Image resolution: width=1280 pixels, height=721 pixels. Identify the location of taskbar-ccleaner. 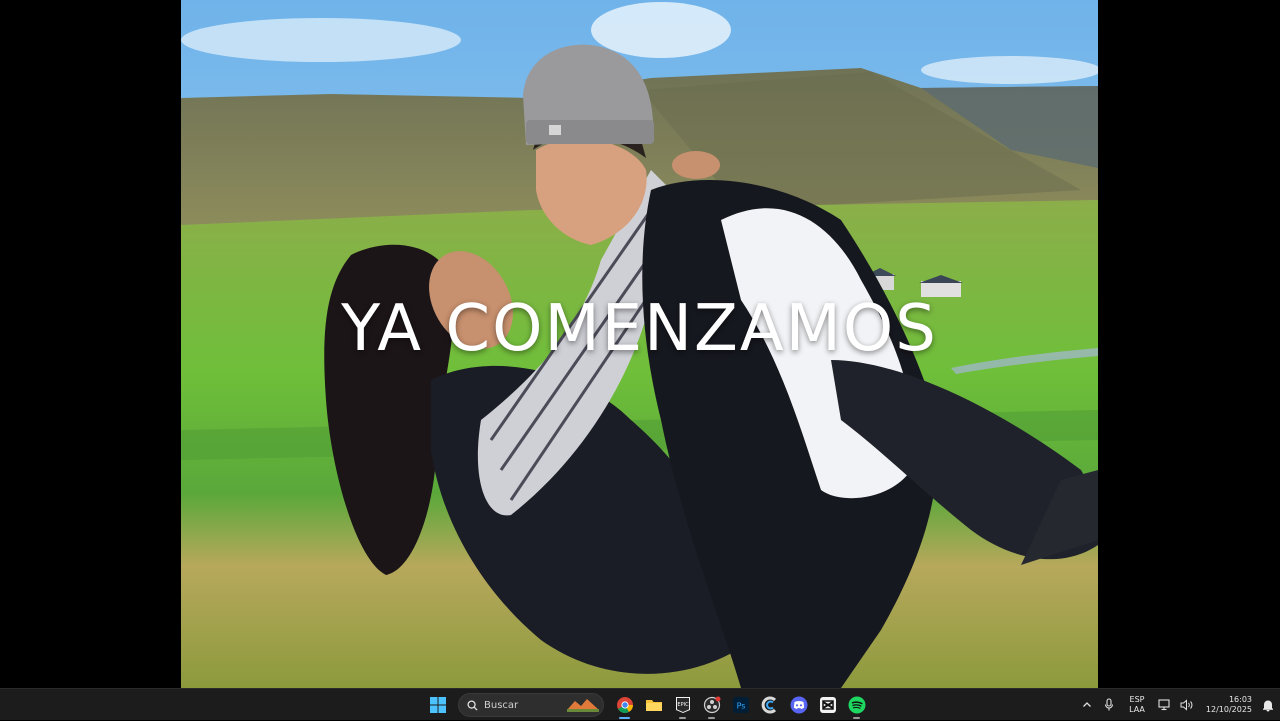
(769, 705).